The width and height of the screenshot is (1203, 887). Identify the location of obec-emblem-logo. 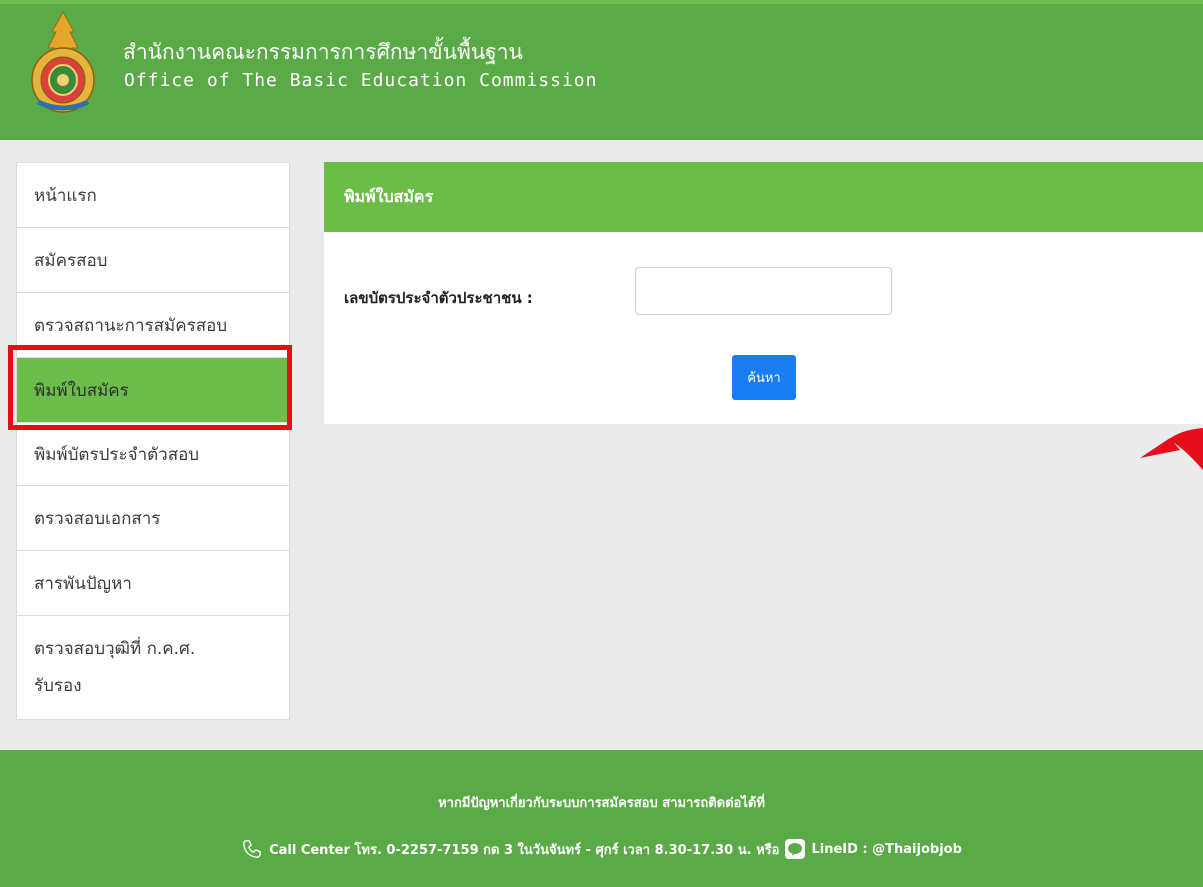
(63, 61).